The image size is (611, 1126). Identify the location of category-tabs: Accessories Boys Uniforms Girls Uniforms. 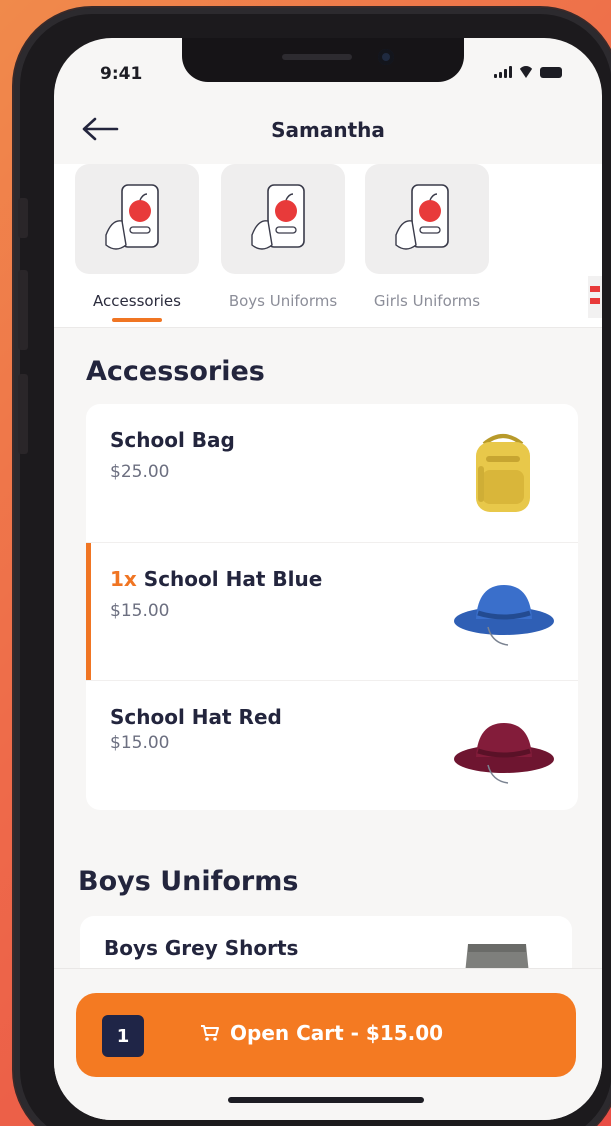
(328, 246).